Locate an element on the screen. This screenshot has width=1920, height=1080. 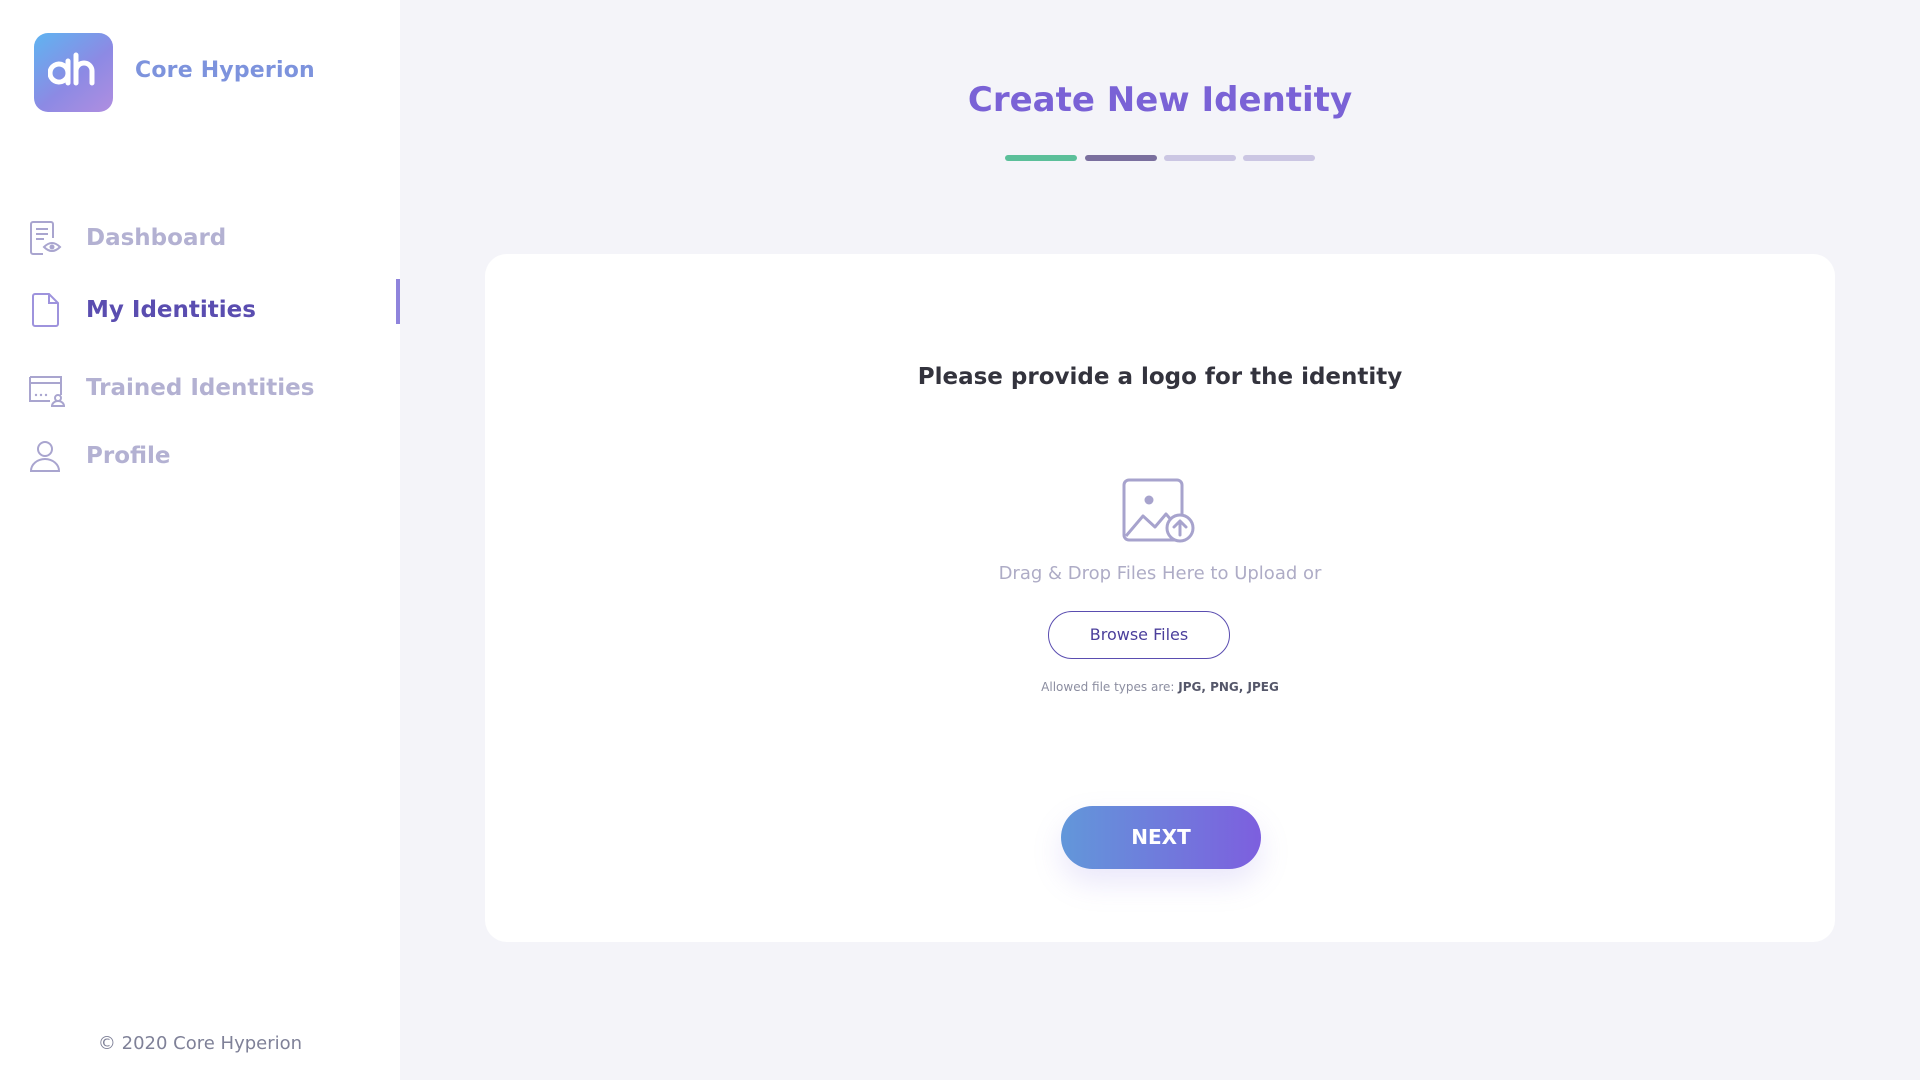
app-logo is located at coordinates (73, 72).